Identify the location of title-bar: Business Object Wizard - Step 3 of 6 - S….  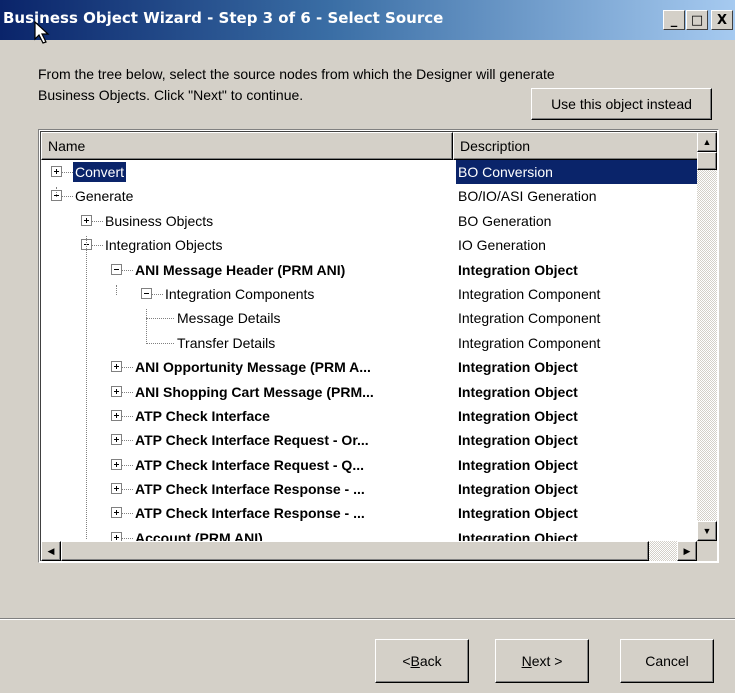
(367, 22).